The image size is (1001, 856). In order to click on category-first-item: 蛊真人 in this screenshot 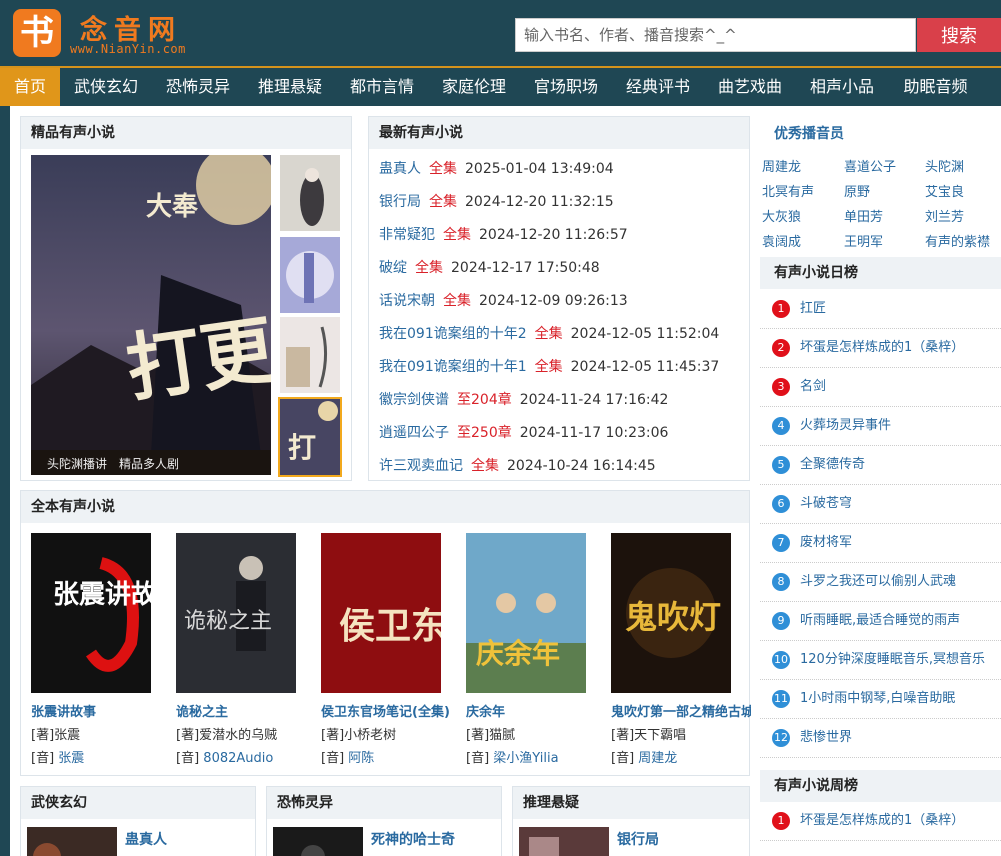, I will do `click(146, 839)`.